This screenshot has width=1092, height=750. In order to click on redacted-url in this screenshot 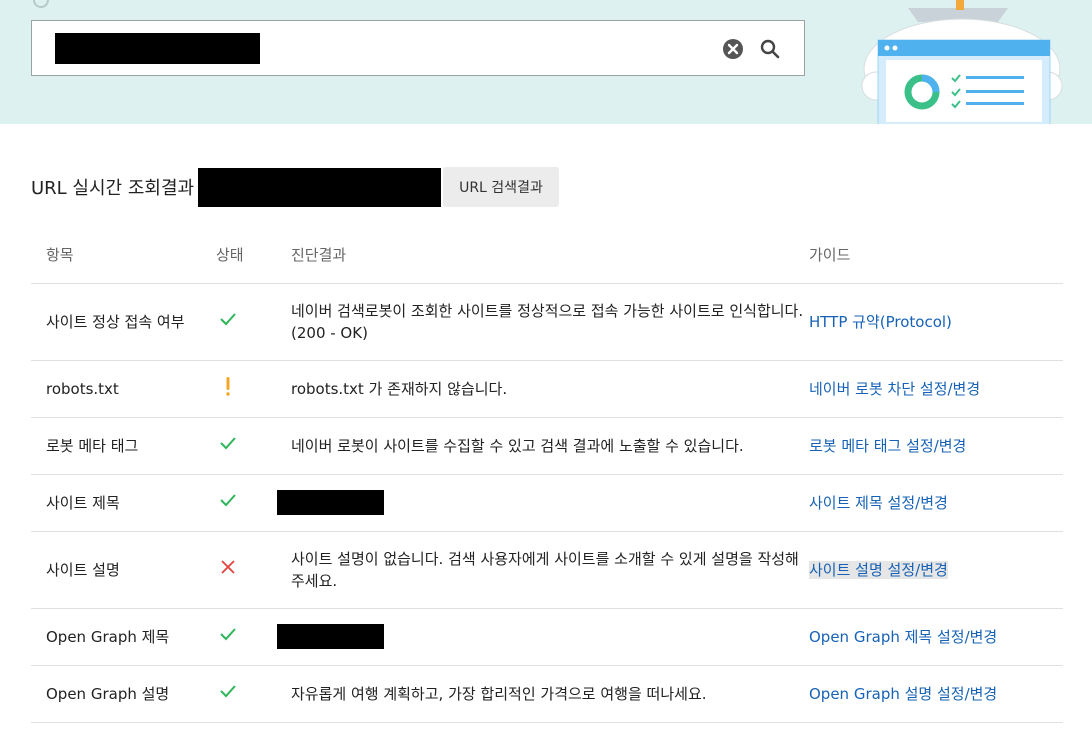, I will do `click(320, 187)`.